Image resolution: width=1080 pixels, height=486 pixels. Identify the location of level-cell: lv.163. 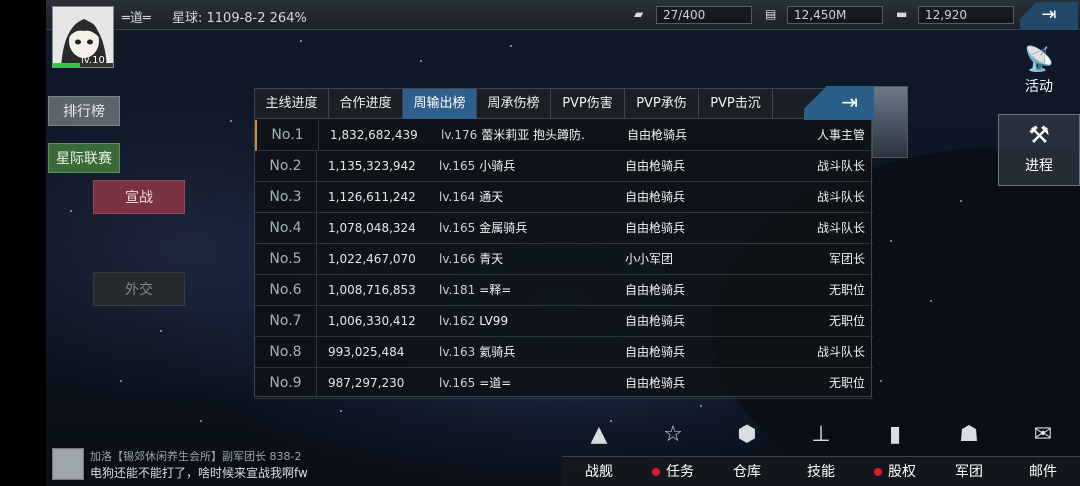
(457, 352).